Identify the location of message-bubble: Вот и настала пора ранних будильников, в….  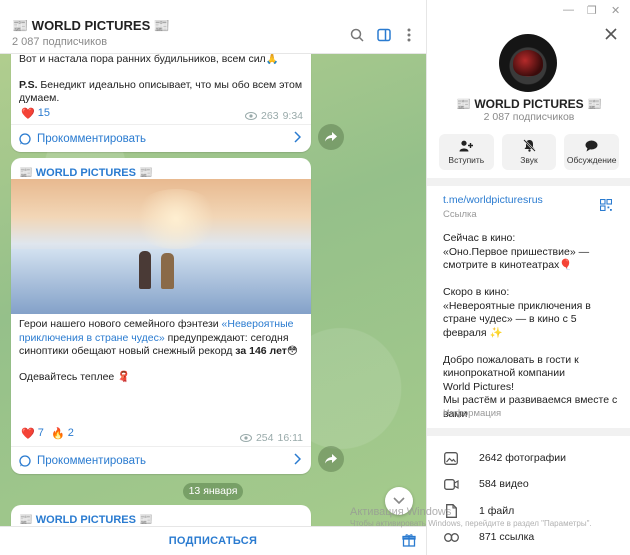
(161, 96).